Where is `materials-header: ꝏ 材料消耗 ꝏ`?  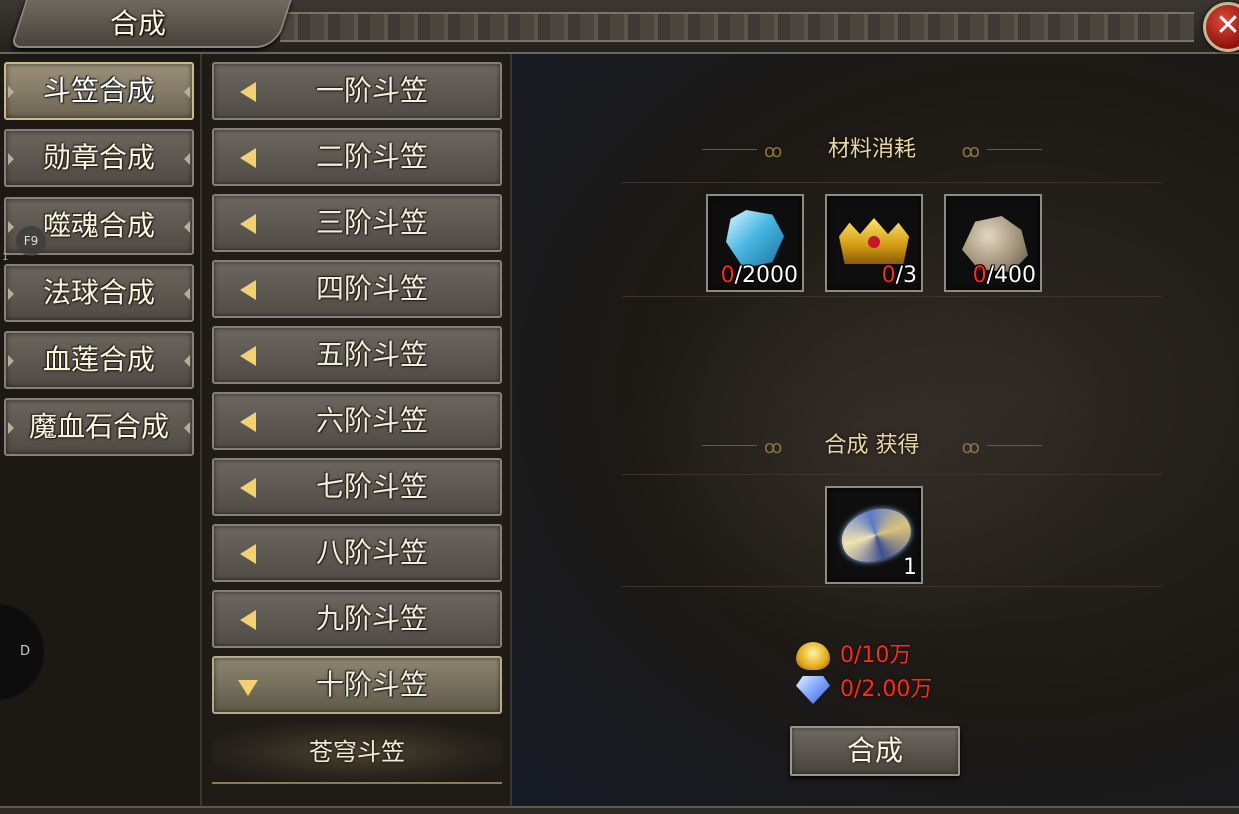
materials-header: ꝏ 材料消耗 ꝏ is located at coordinates (872, 150).